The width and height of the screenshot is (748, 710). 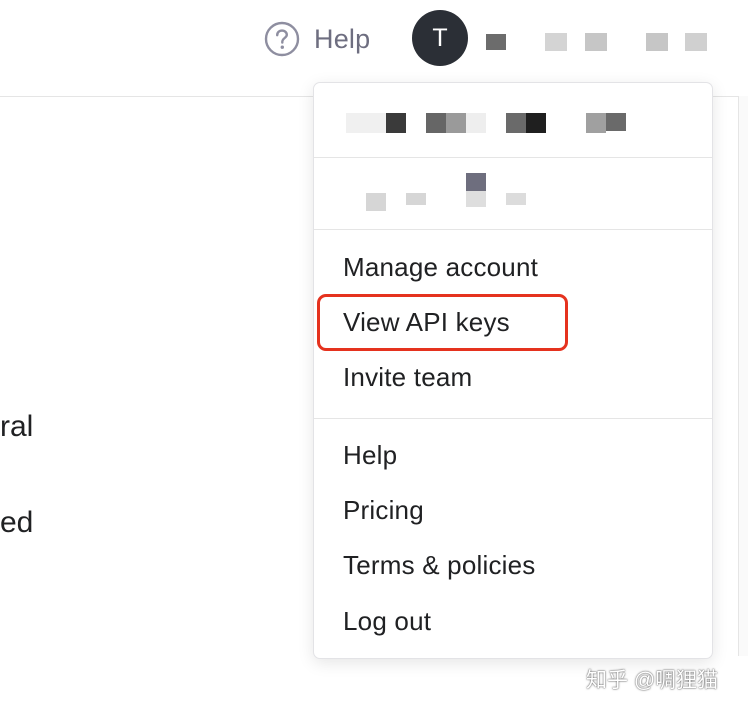 I want to click on menu-item-pricing: Pricing, so click(x=383, y=510).